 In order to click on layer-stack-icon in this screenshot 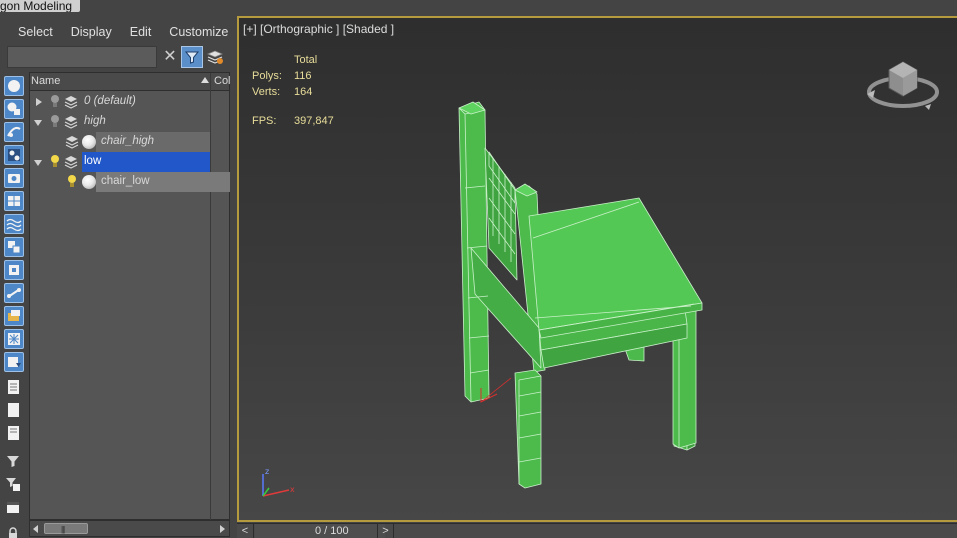, I will do `click(215, 57)`.